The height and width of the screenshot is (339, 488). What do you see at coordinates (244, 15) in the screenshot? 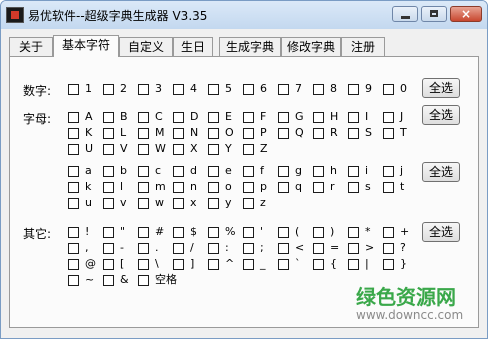
I see `title-bar: 易优软件--超级字典生成器 V3.35 ×` at bounding box center [244, 15].